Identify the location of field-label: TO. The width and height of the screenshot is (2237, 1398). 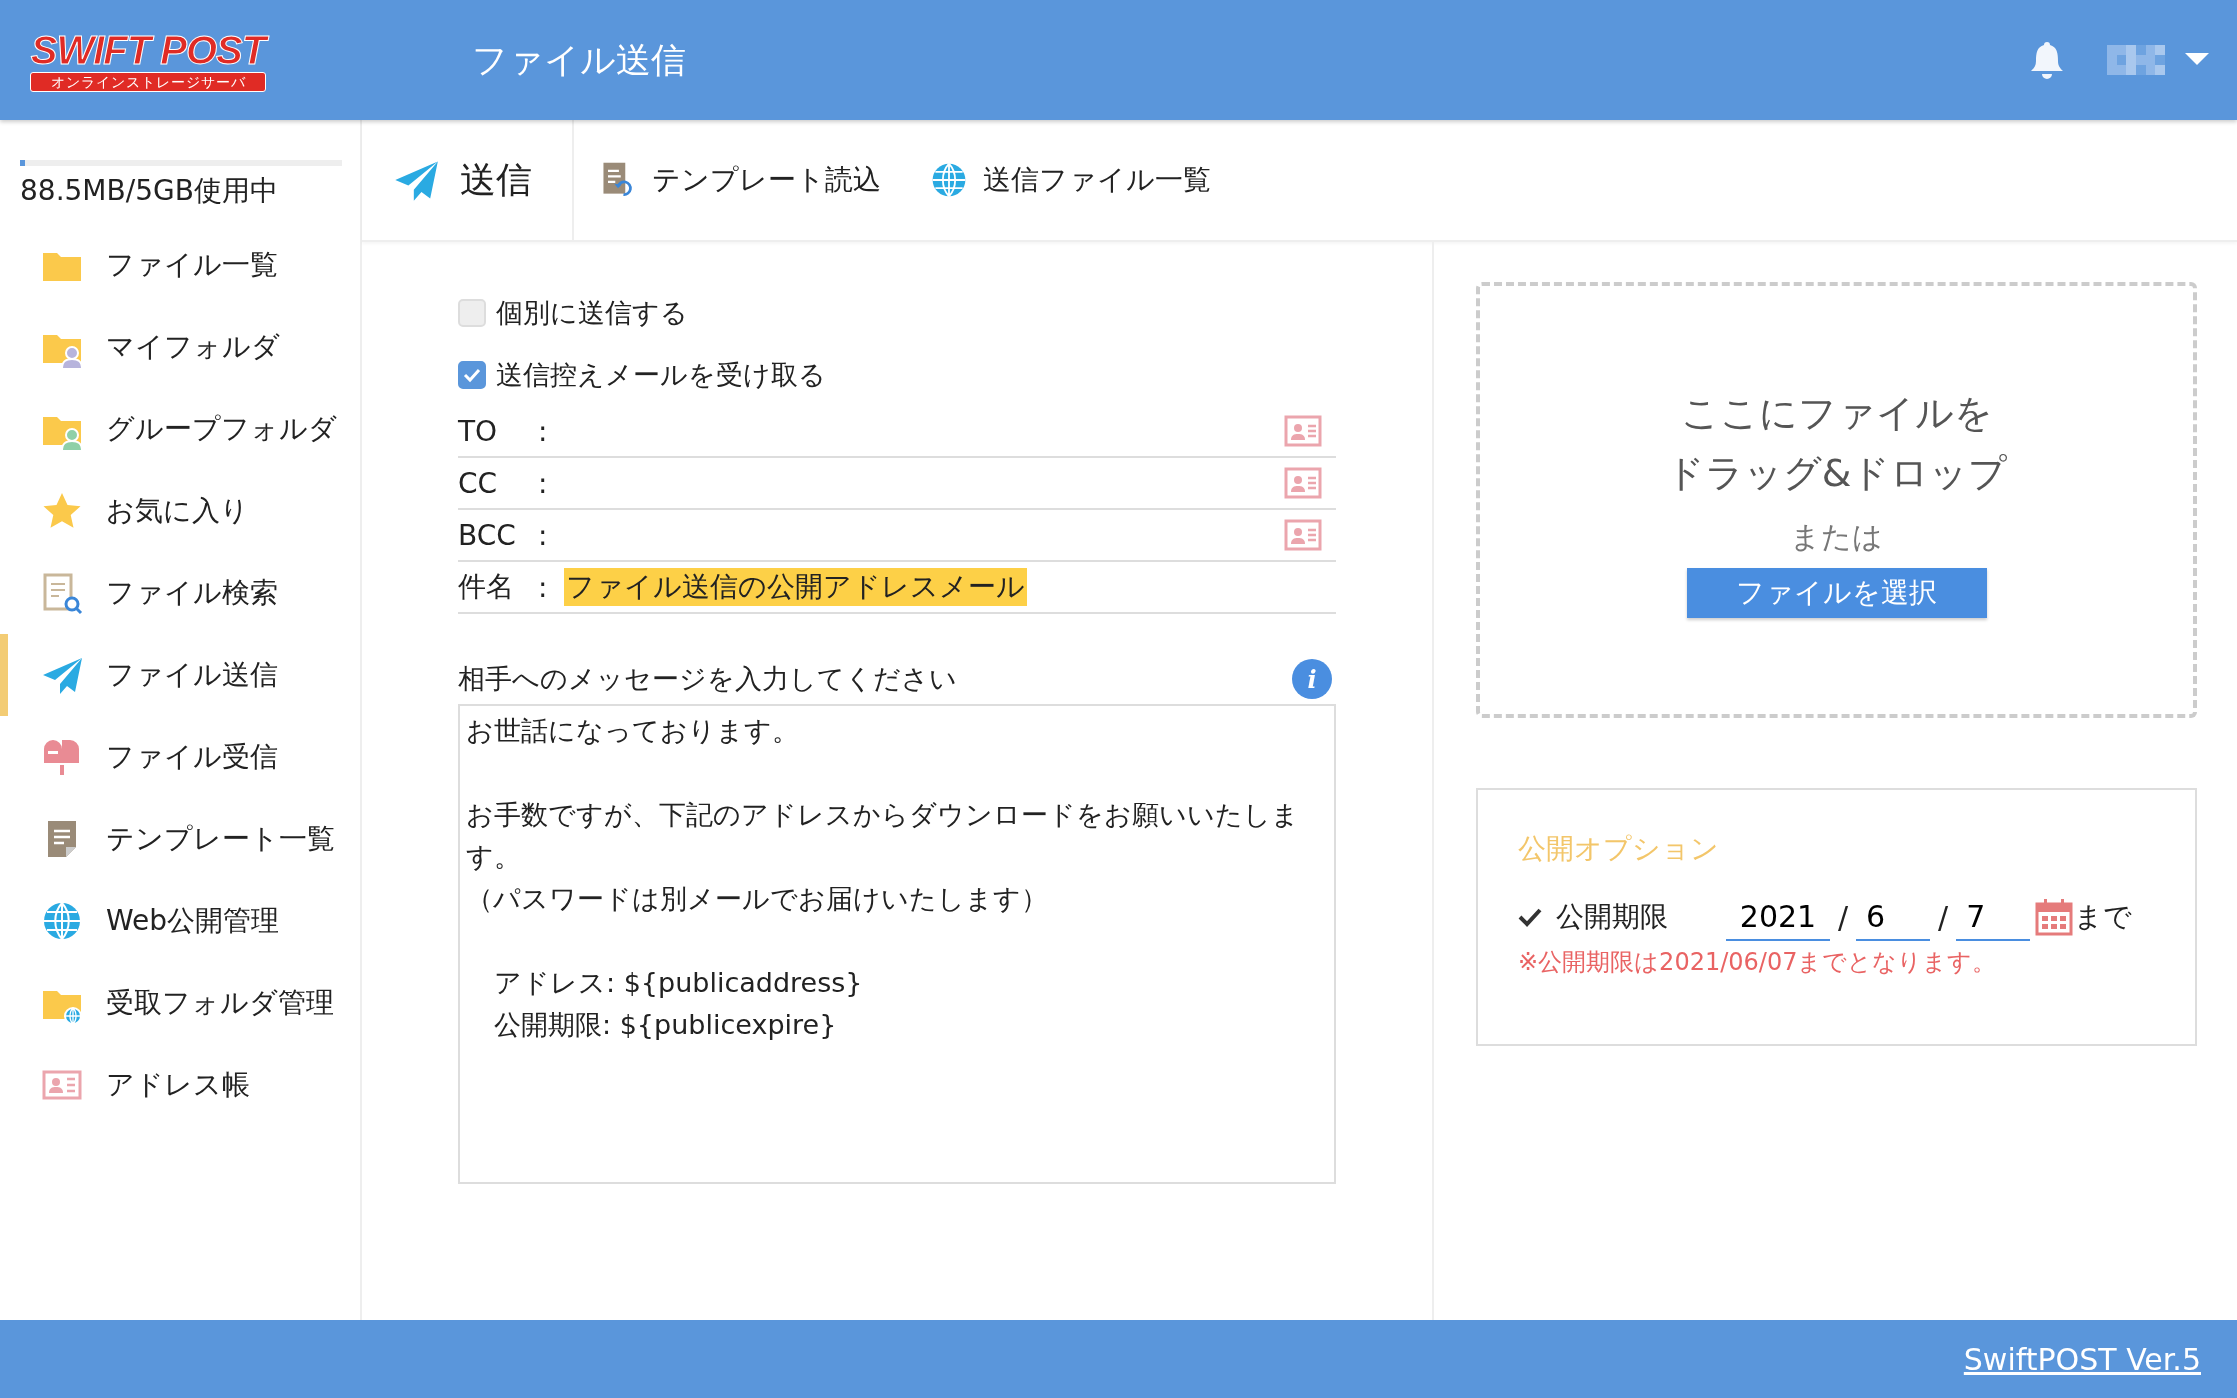
(478, 431).